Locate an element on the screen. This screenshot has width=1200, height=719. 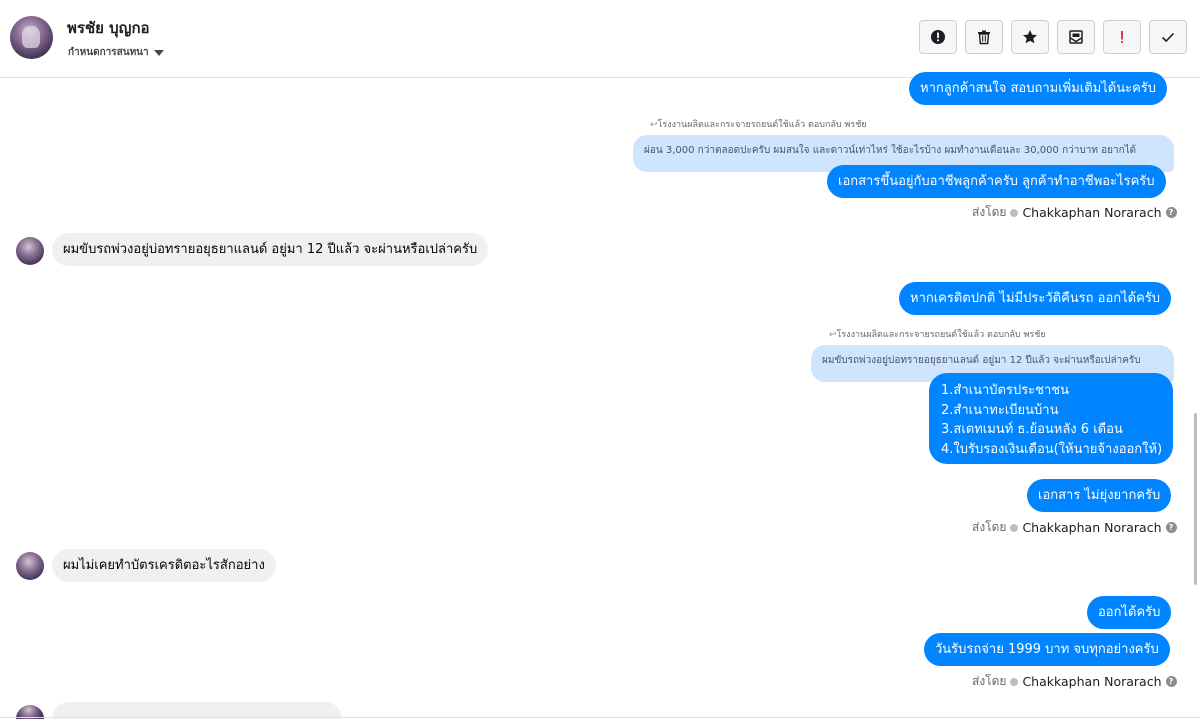
mark-unread-button is located at coordinates (1076, 37).